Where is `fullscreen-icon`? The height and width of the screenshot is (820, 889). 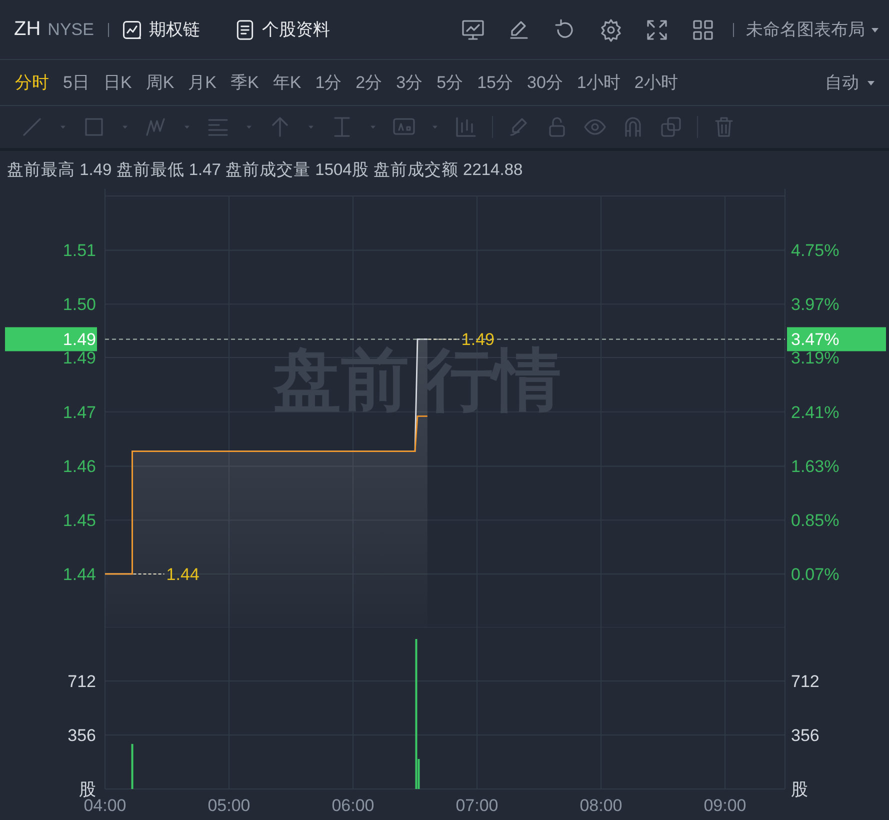
fullscreen-icon is located at coordinates (657, 30).